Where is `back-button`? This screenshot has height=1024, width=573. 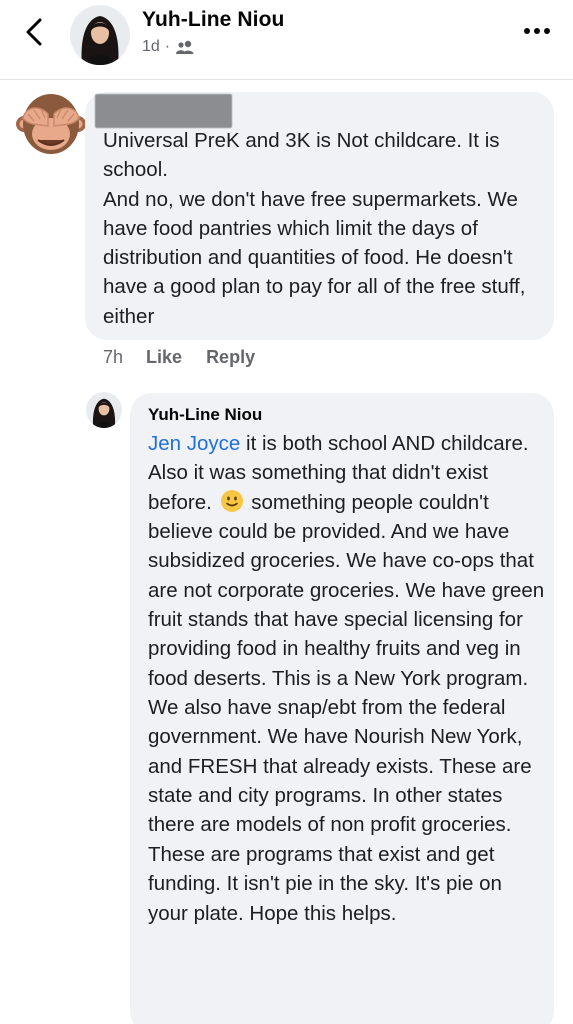
back-button is located at coordinates (36, 32).